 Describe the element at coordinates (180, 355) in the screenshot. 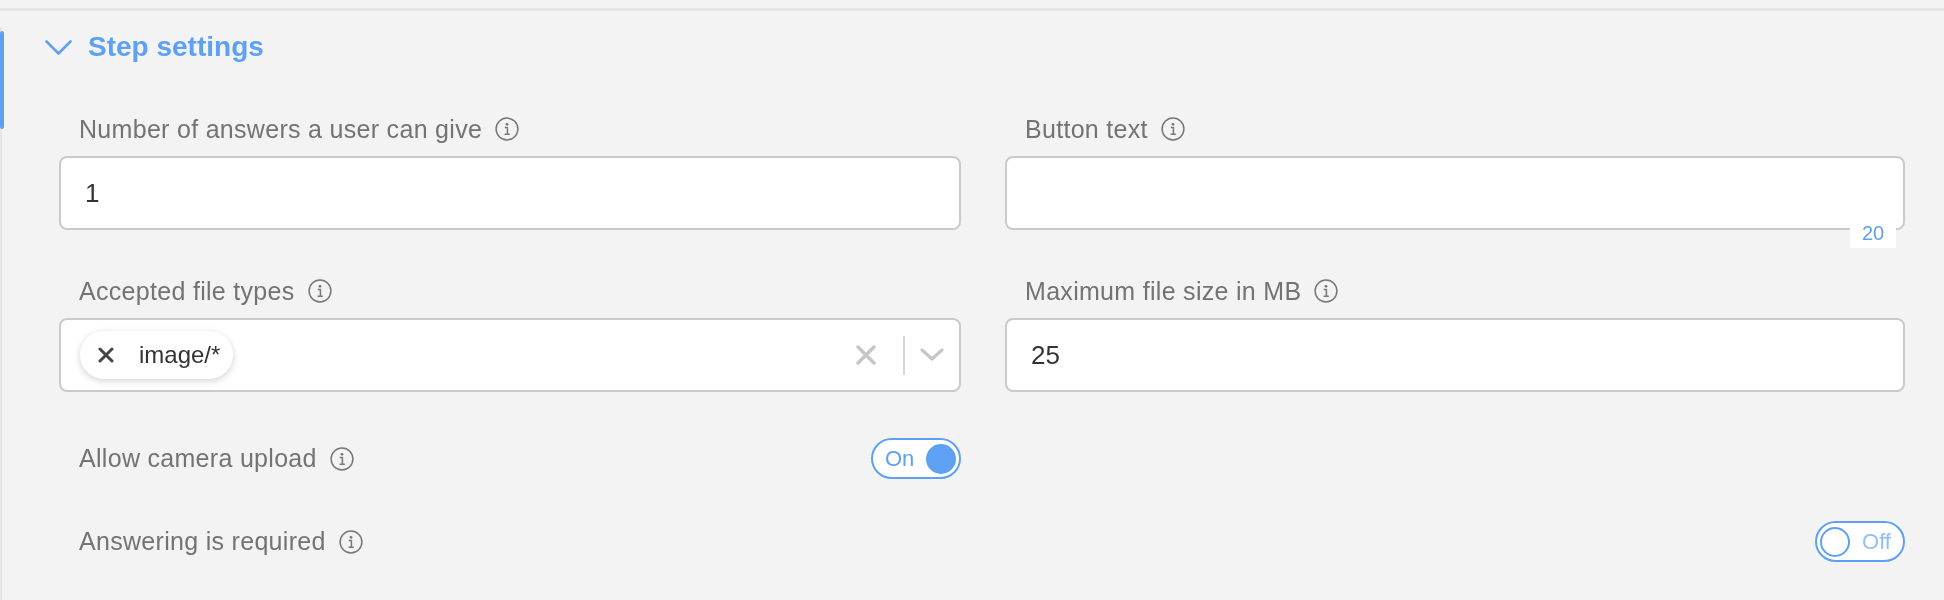

I see `tag-label: image/*` at that location.